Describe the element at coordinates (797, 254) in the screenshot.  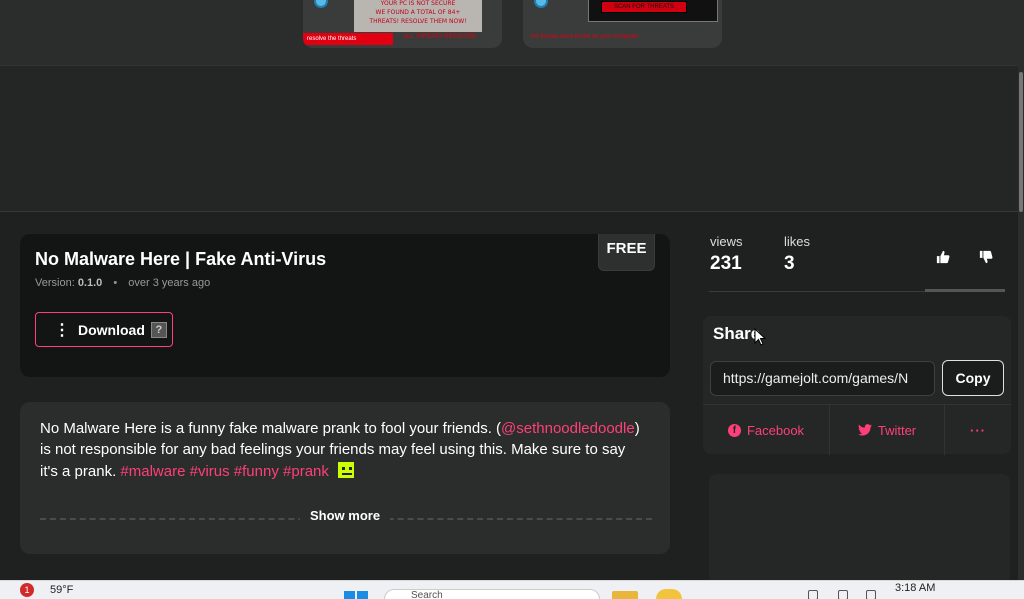
I see `likes-stat: likes 3` at that location.